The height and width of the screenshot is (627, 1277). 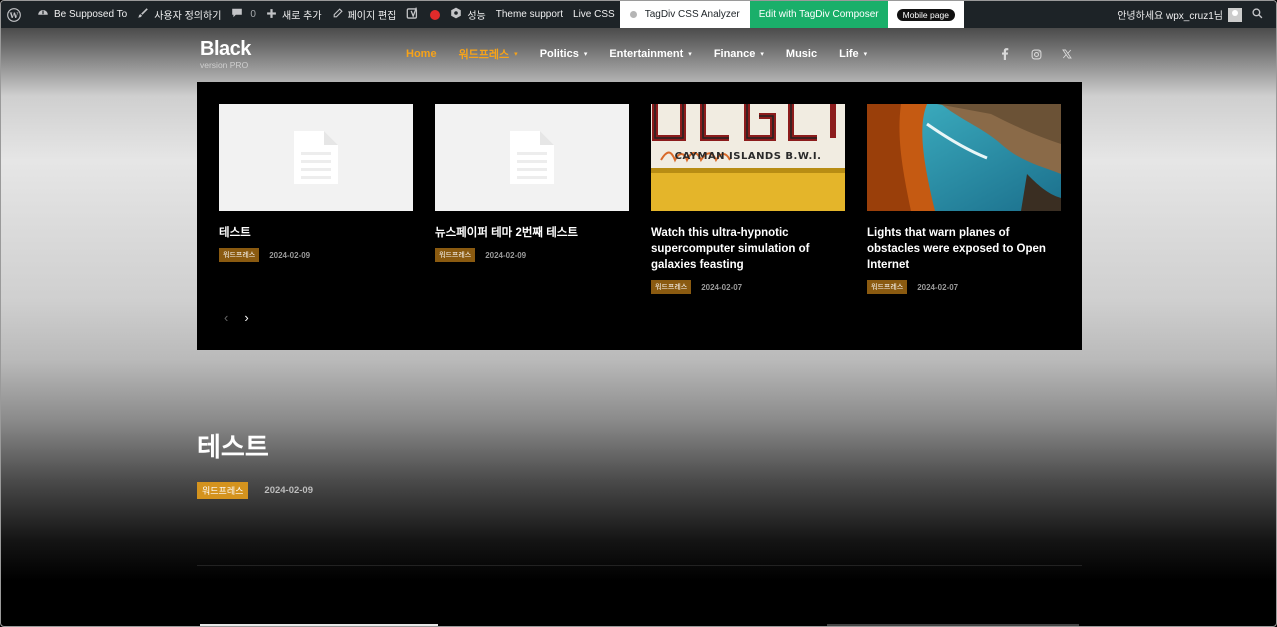 What do you see at coordinates (145, 14) in the screenshot?
I see `brush-icon` at bounding box center [145, 14].